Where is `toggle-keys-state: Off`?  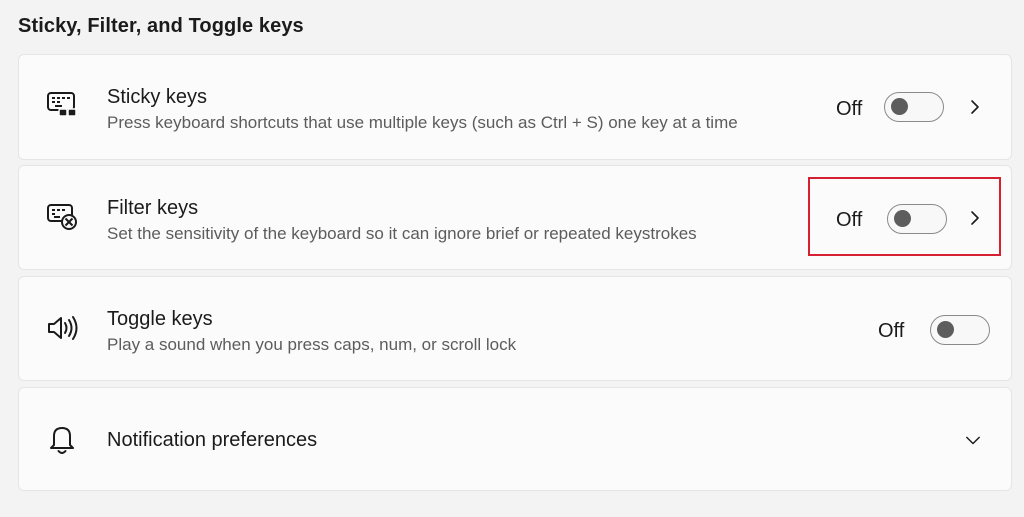
toggle-keys-state: Off is located at coordinates (891, 331).